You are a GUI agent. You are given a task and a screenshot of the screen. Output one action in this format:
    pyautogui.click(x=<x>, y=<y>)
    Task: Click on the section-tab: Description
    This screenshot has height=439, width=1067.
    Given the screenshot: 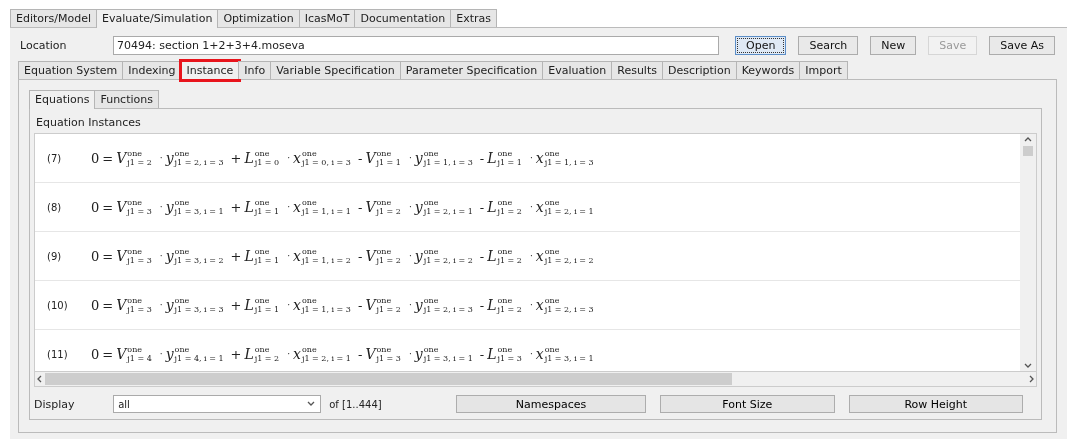 What is the action you would take?
    pyautogui.click(x=699, y=70)
    